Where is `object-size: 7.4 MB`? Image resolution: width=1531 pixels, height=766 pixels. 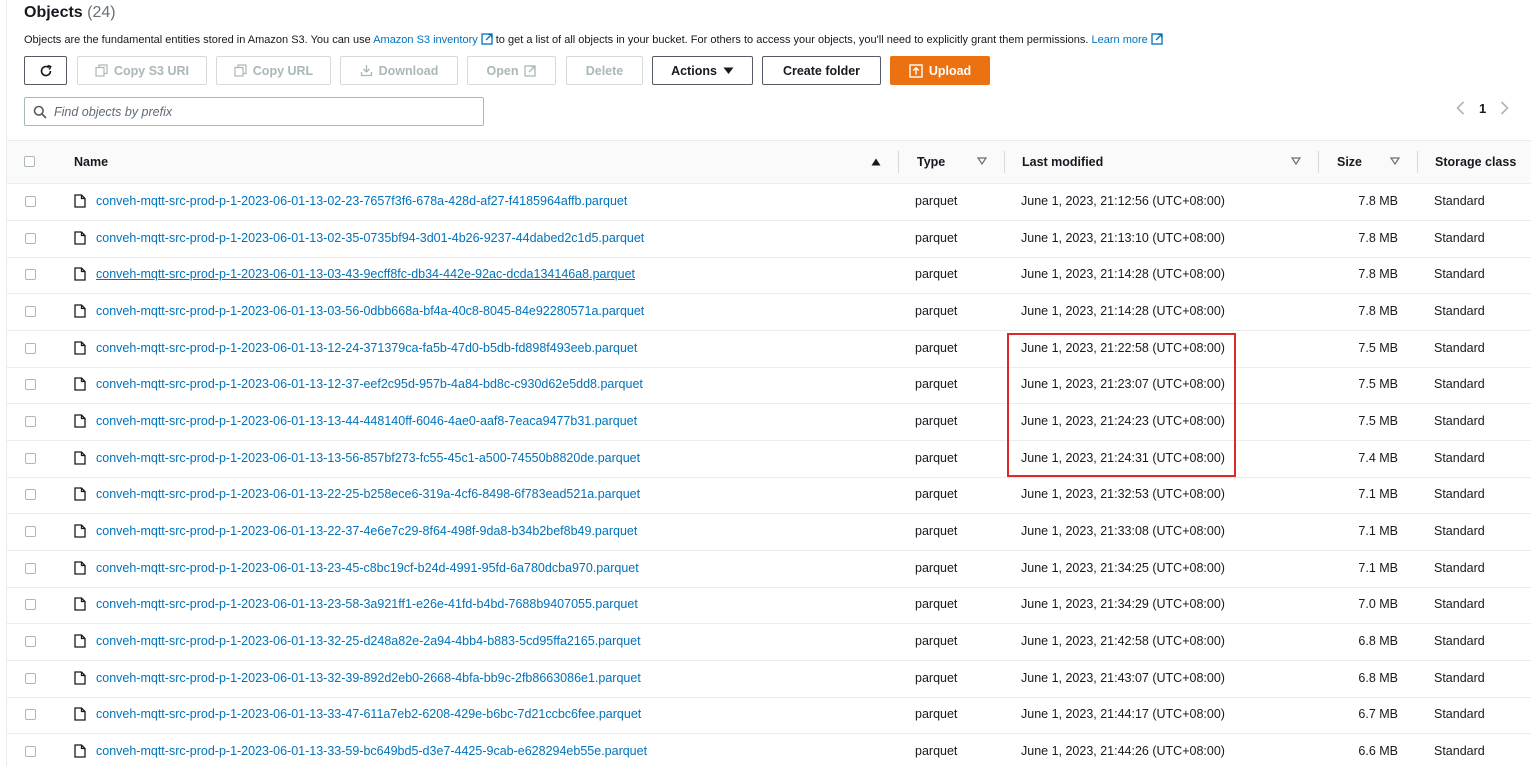
object-size: 7.4 MB is located at coordinates (1378, 458).